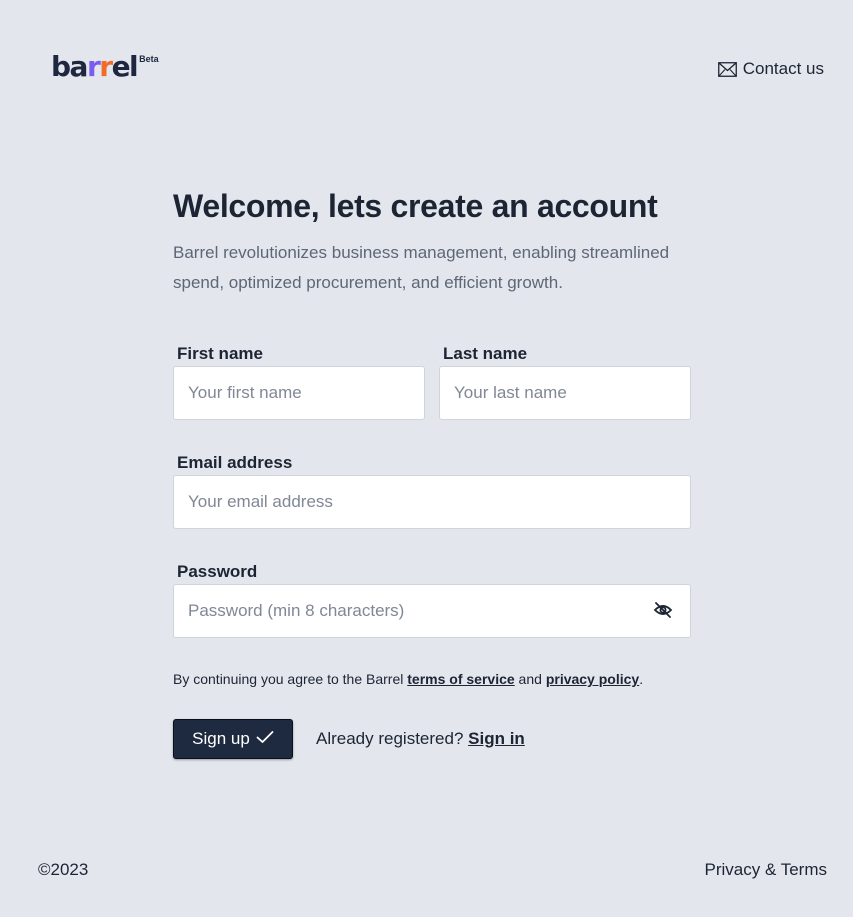  Describe the element at coordinates (235, 462) in the screenshot. I see `email-label: Email address` at that location.